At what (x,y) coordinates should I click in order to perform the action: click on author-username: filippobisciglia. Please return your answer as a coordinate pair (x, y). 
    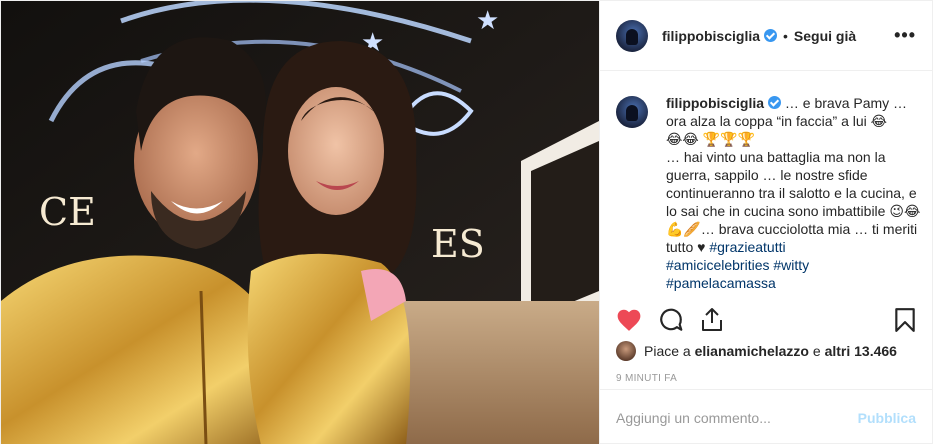
    Looking at the image, I should click on (711, 36).